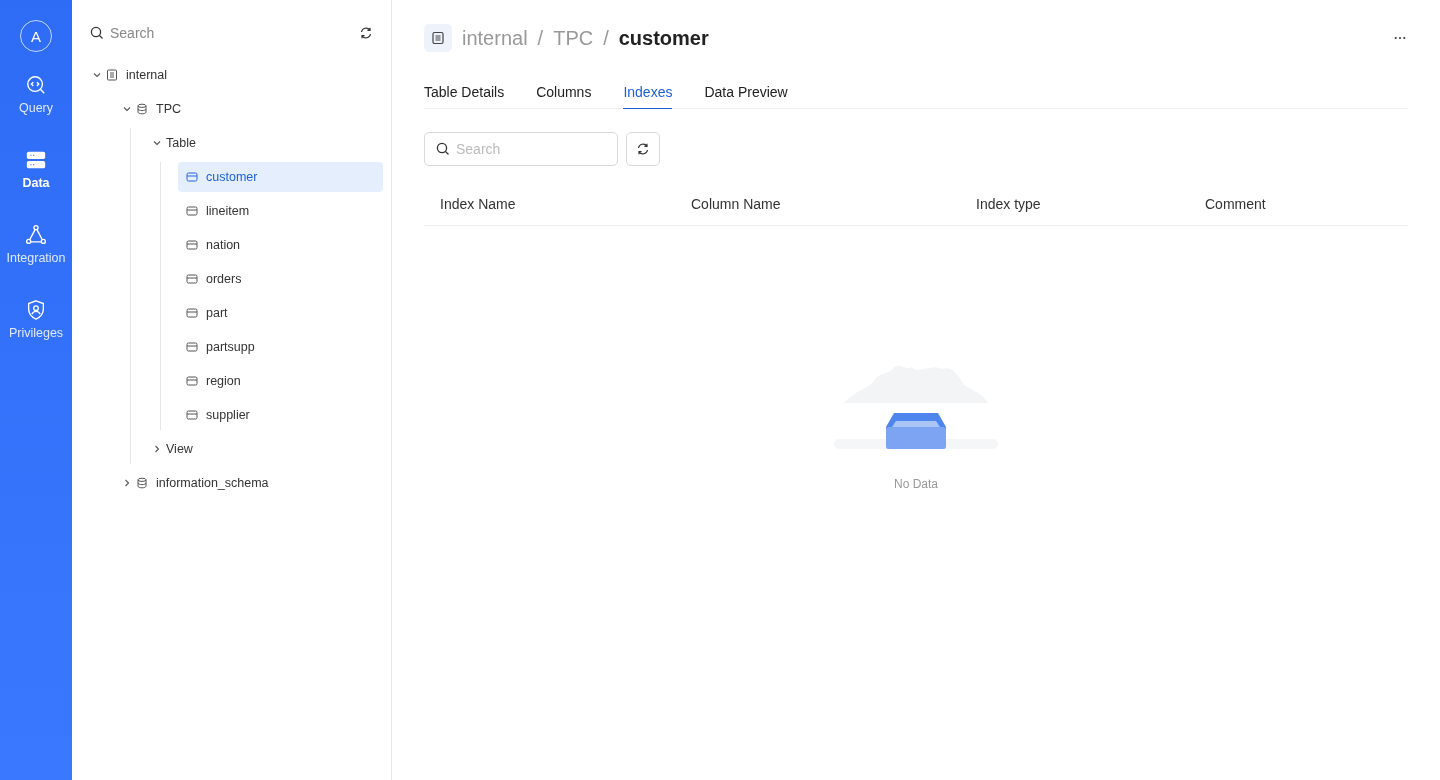 This screenshot has height=780, width=1440. Describe the element at coordinates (464, 93) in the screenshot. I see `tab: Table Details` at that location.